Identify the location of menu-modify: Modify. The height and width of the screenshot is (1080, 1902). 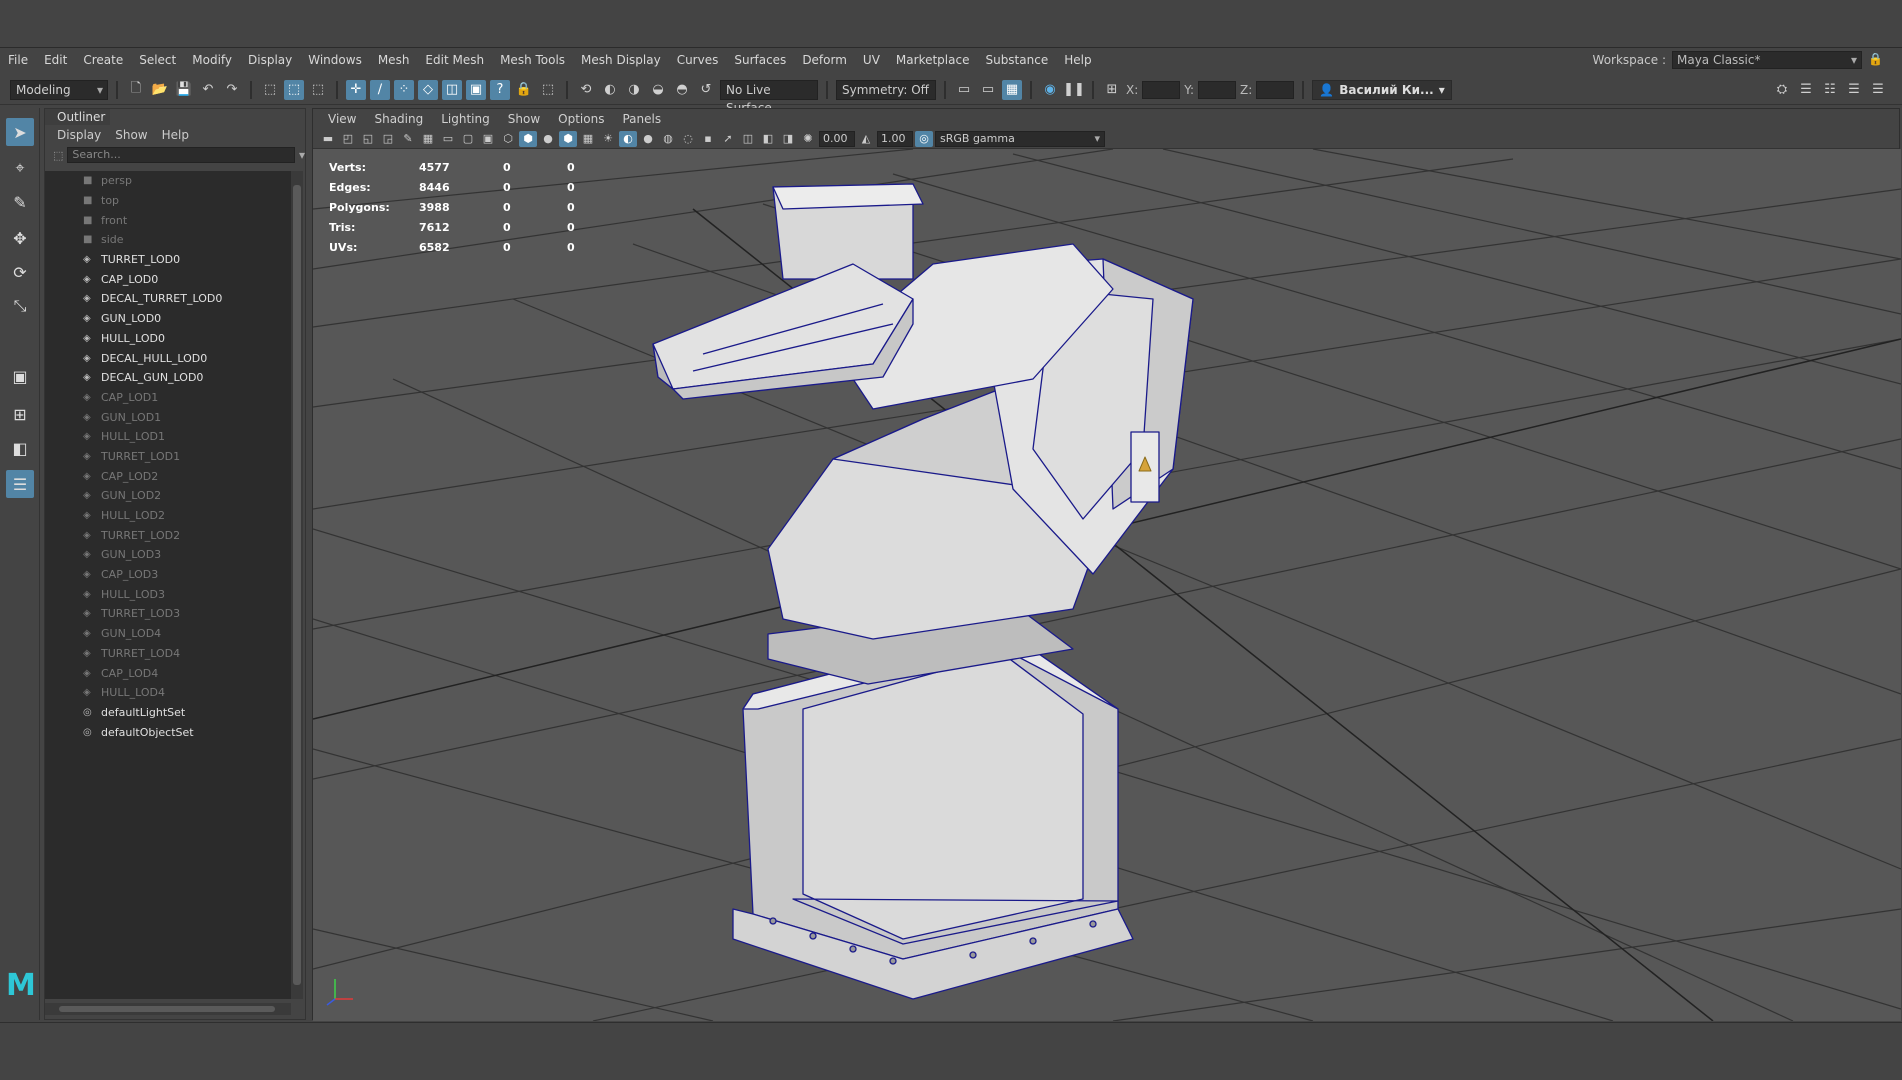
(212, 60).